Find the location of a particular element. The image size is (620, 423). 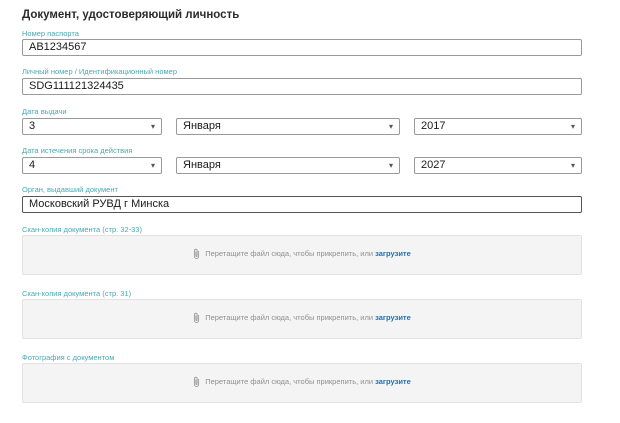

issue-month-value: Января is located at coordinates (202, 126).